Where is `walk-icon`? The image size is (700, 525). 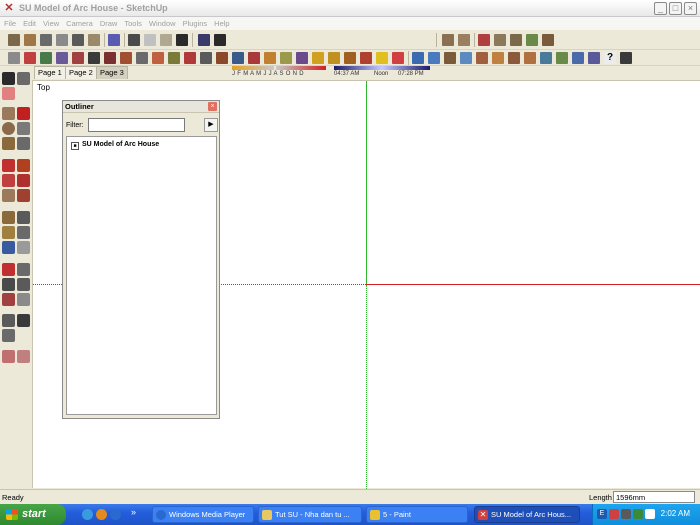
walk-icon is located at coordinates (23, 320).